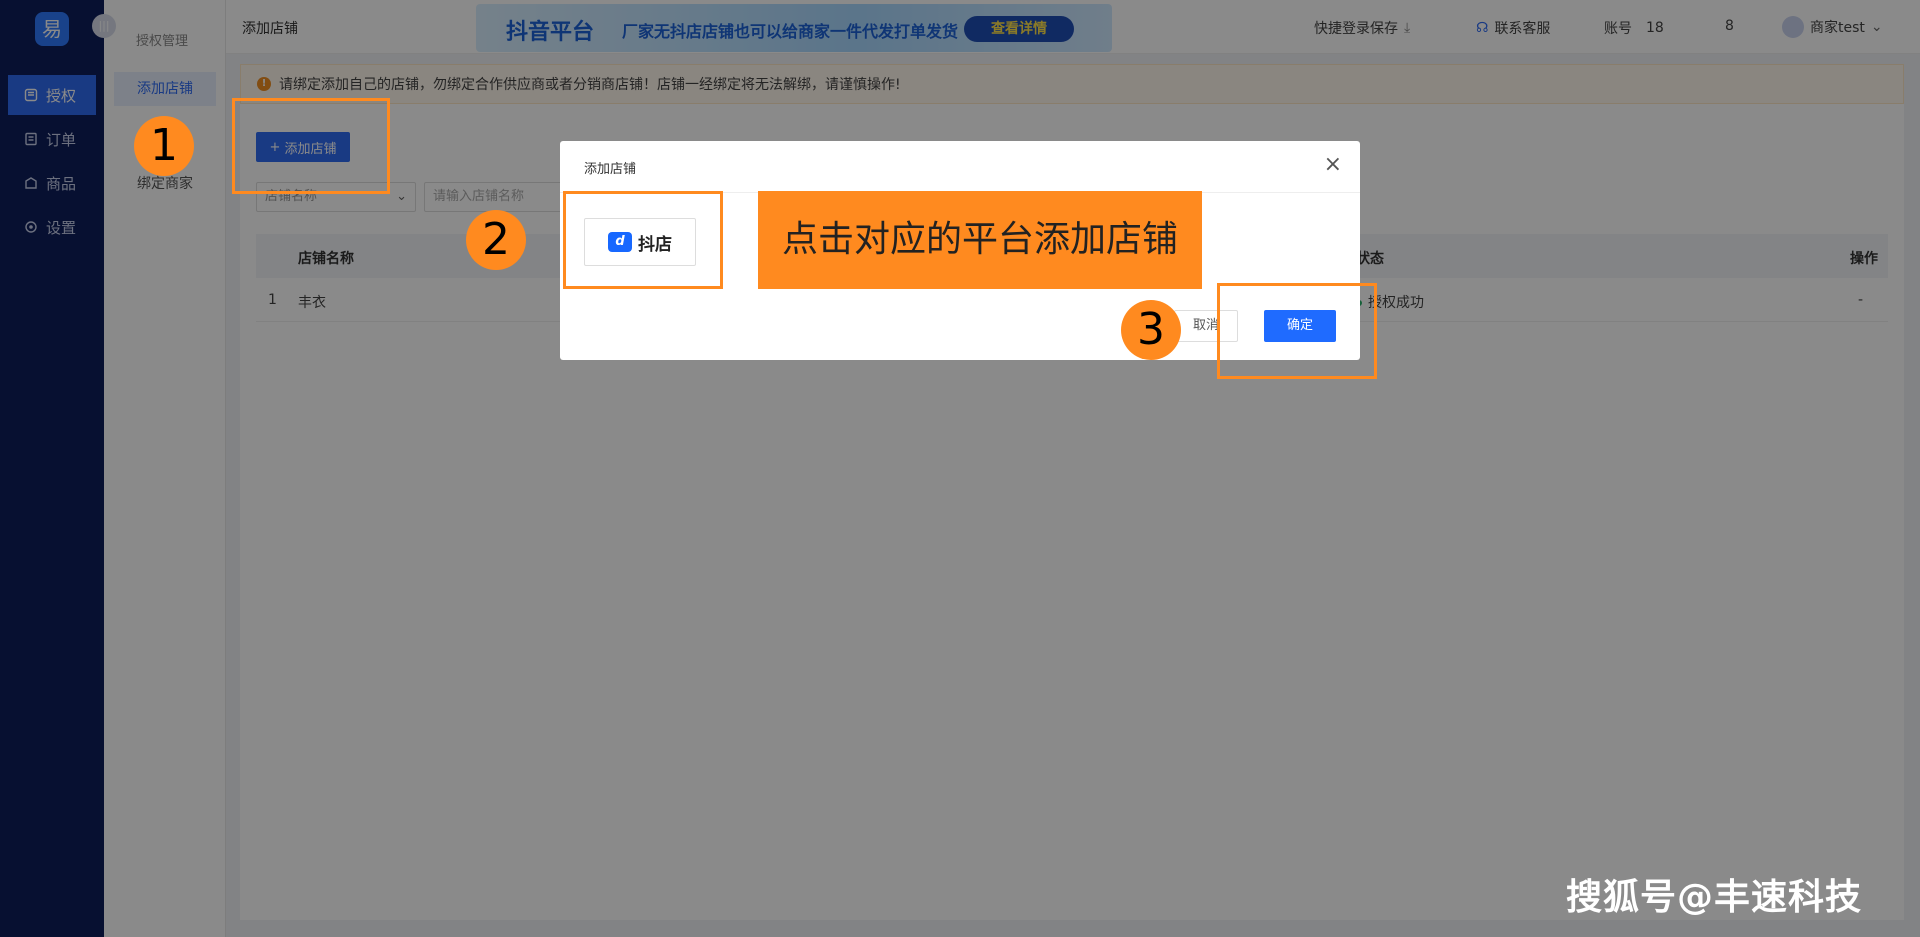  Describe the element at coordinates (1151, 330) in the screenshot. I see `step-marker-3: 3` at that location.